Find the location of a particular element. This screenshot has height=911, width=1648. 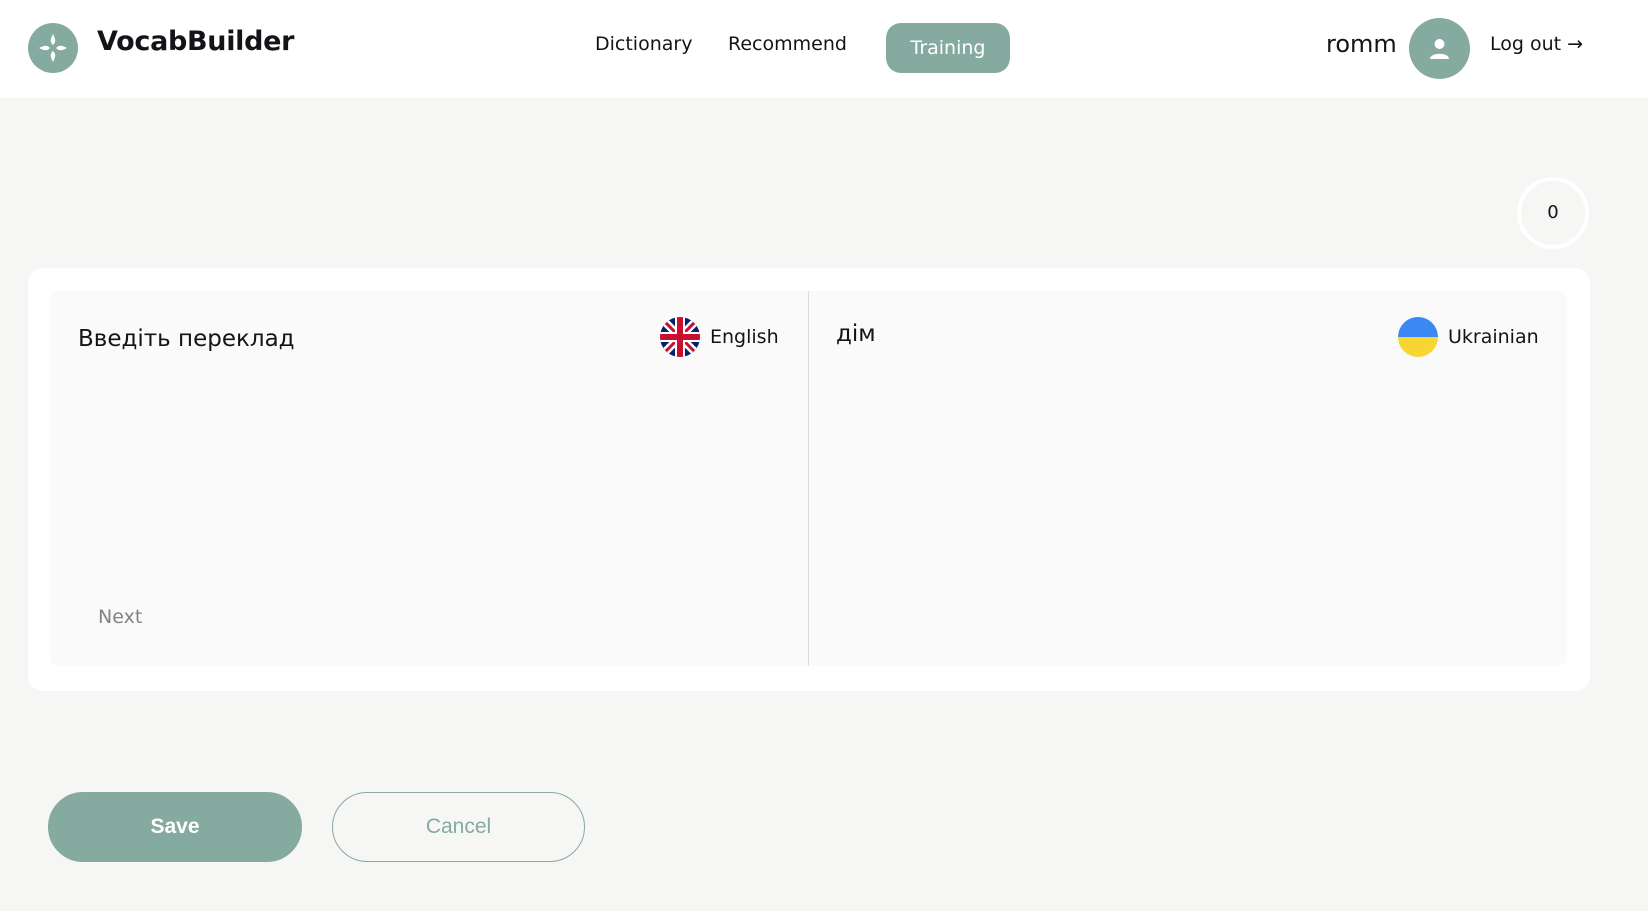

user-icon is located at coordinates (1439, 49).